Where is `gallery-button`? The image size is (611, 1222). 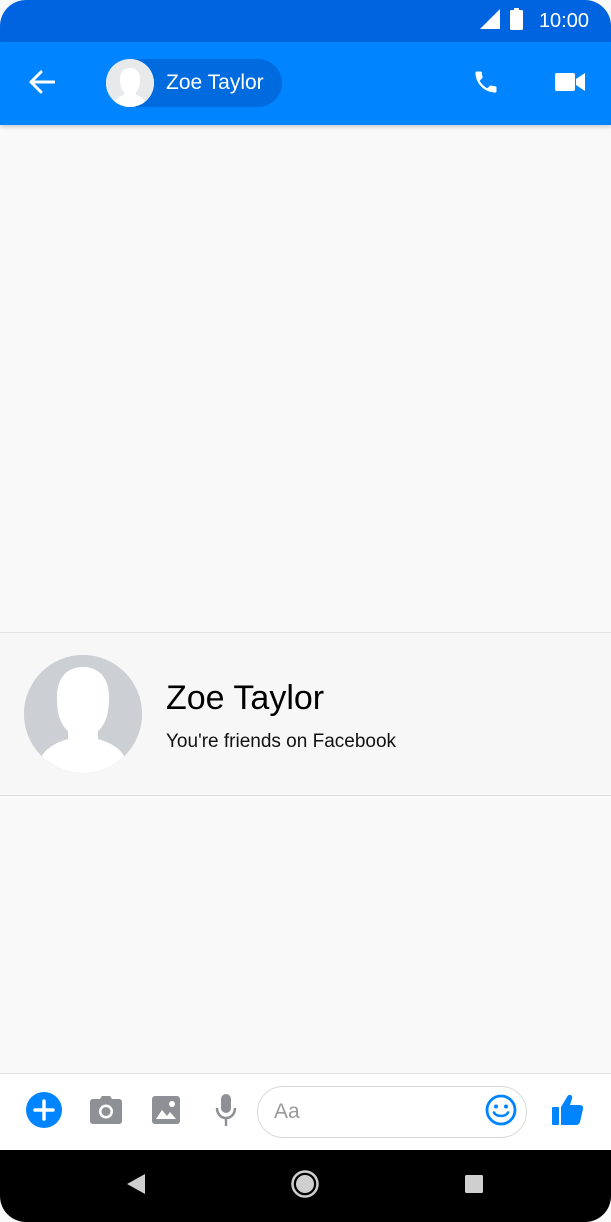
gallery-button is located at coordinates (166, 1112).